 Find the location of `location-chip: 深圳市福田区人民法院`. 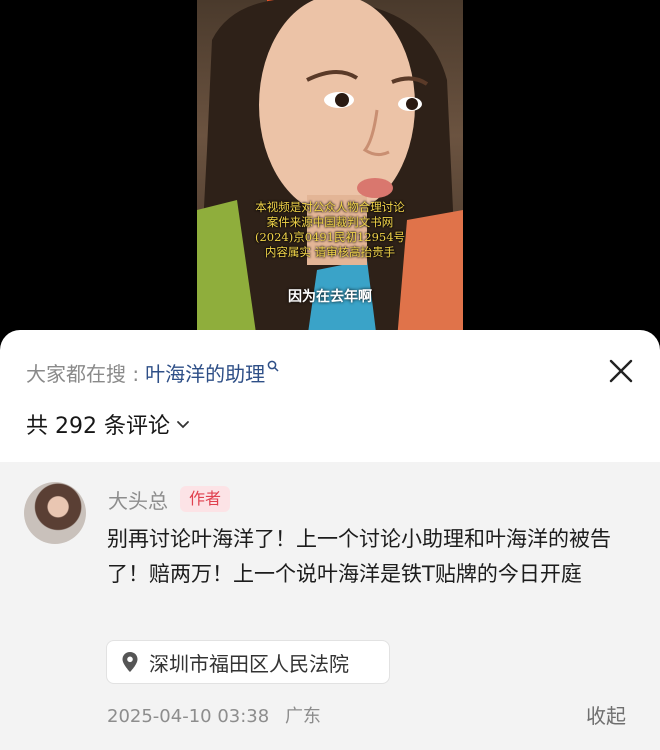

location-chip: 深圳市福田区人民法院 is located at coordinates (248, 662).